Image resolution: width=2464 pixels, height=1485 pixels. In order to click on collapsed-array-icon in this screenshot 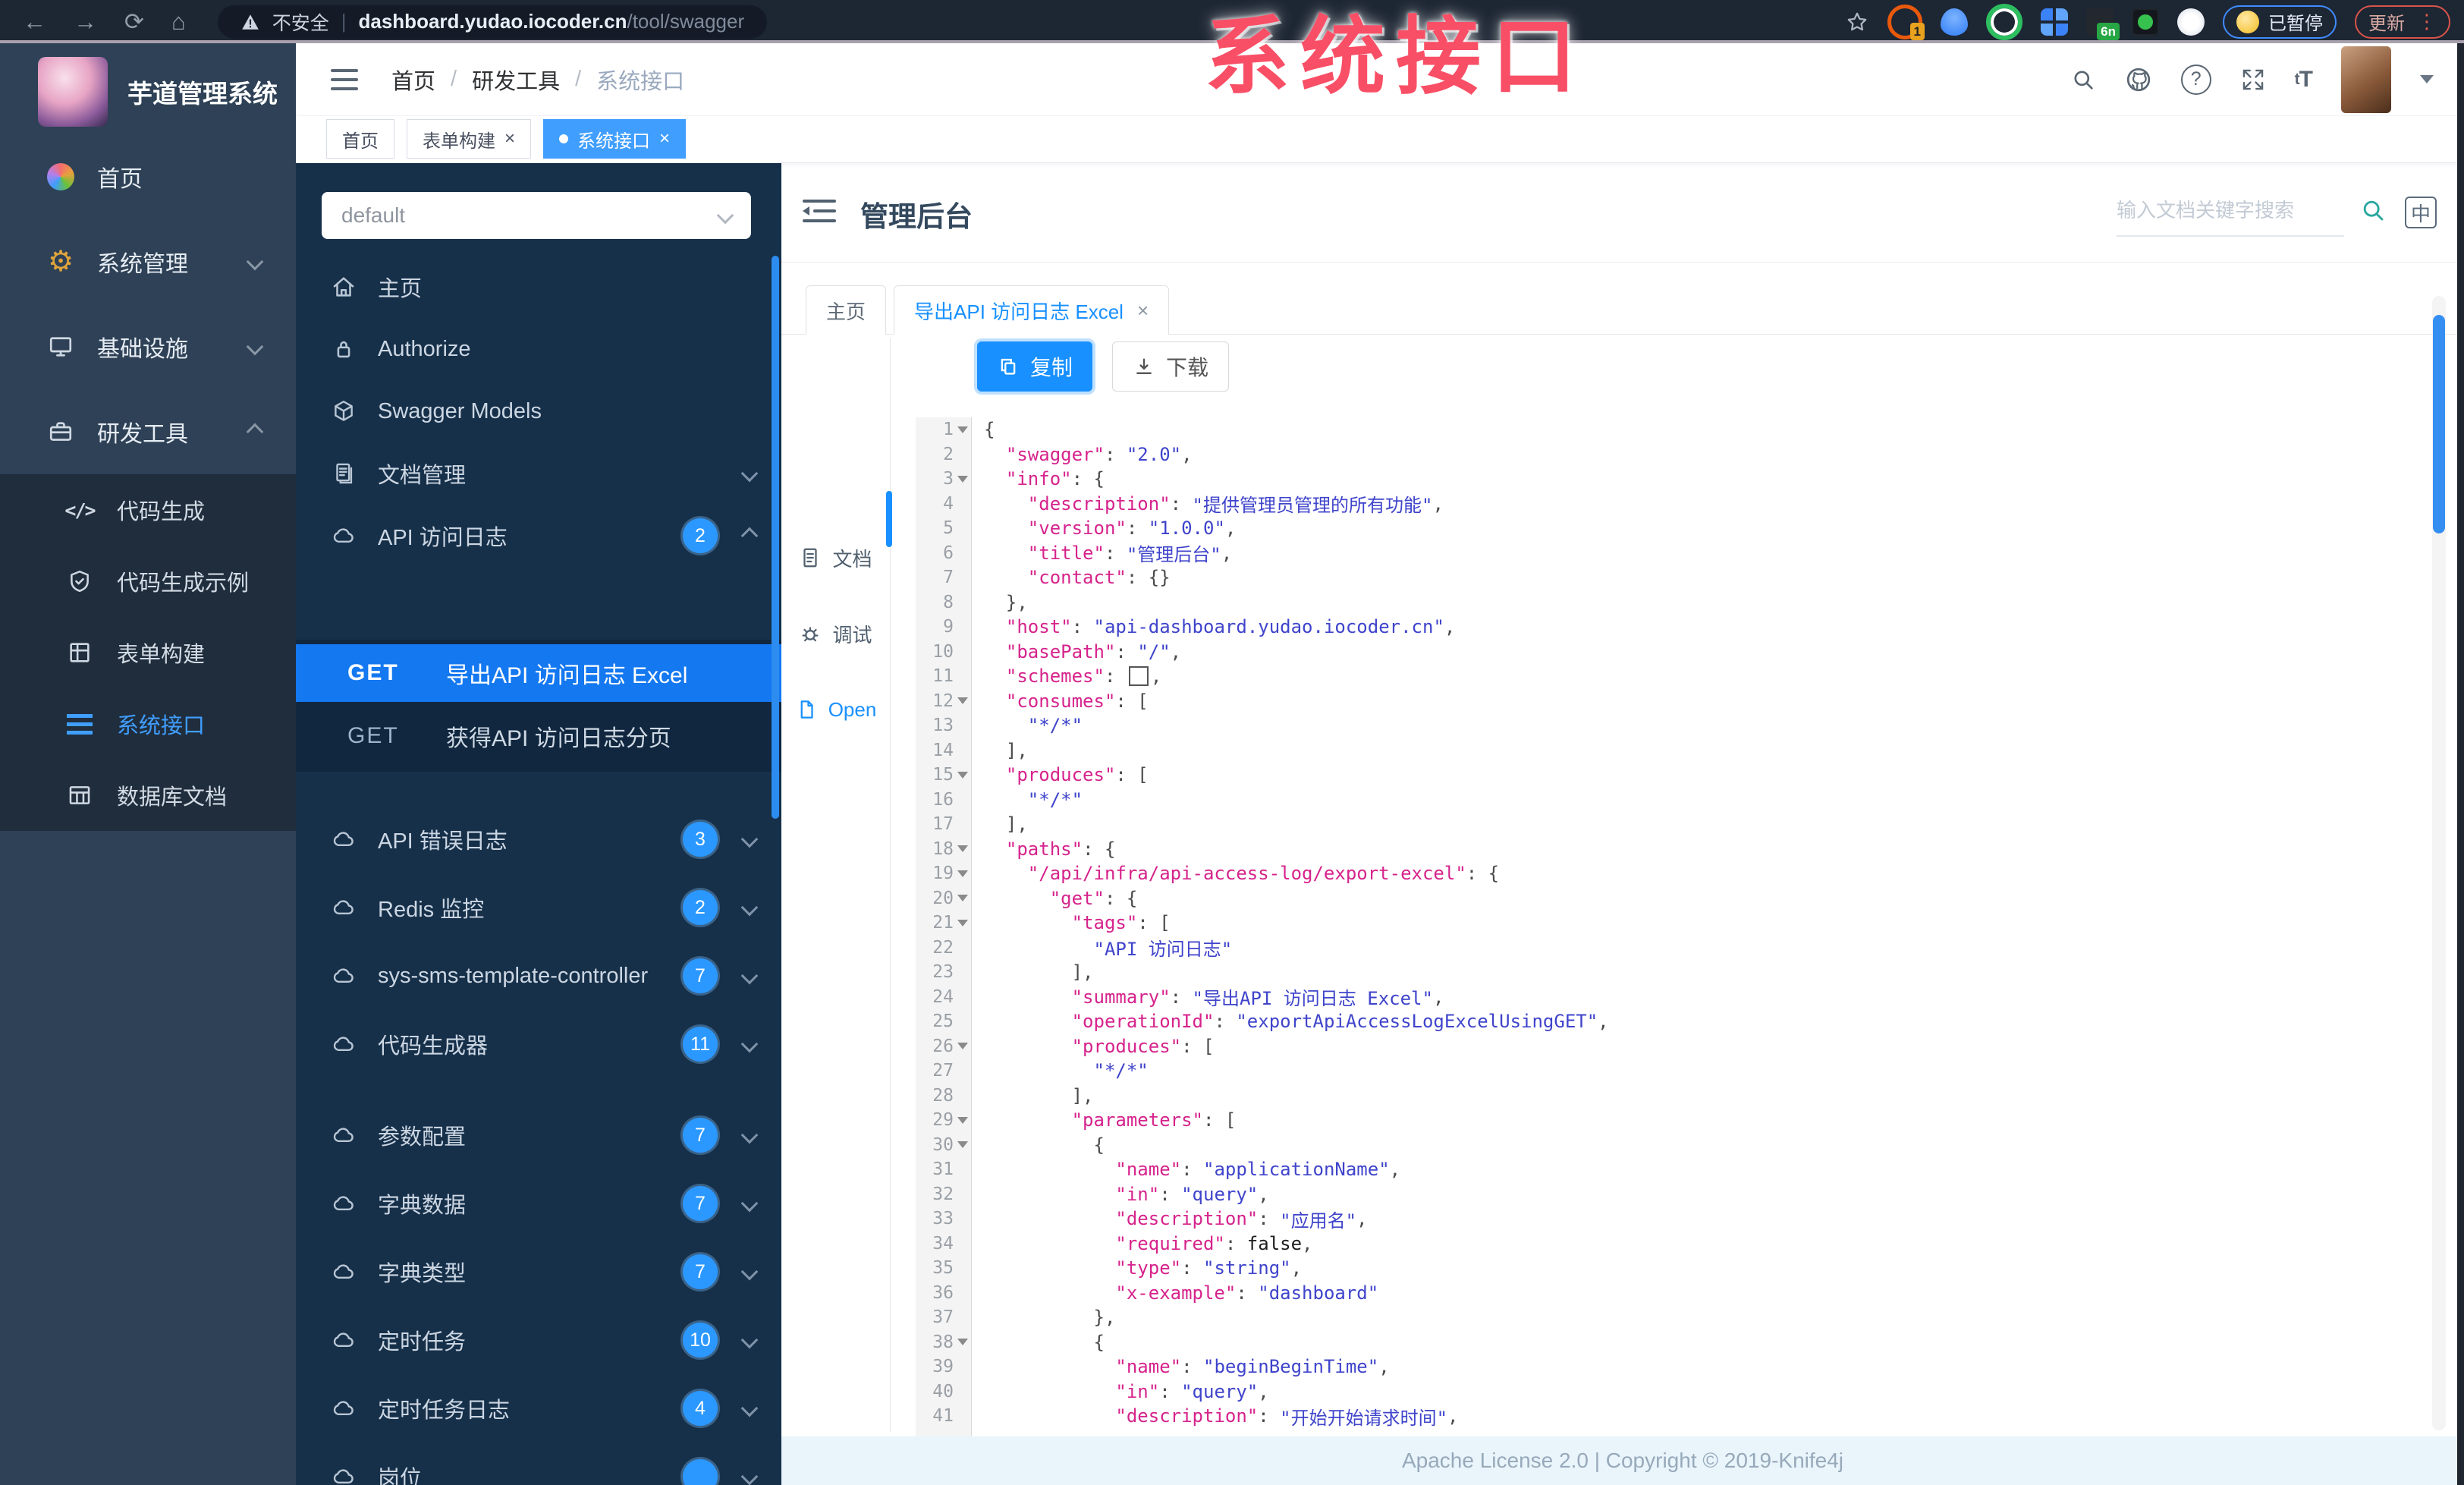, I will do `click(1138, 676)`.